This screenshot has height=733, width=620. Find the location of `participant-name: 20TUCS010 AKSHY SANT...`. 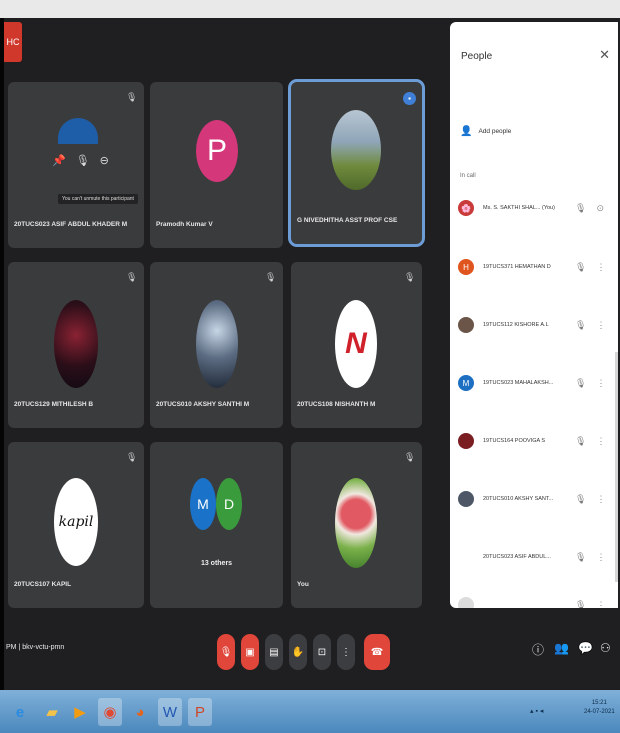

participant-name: 20TUCS010 AKSHY SANT... is located at coordinates (518, 499).